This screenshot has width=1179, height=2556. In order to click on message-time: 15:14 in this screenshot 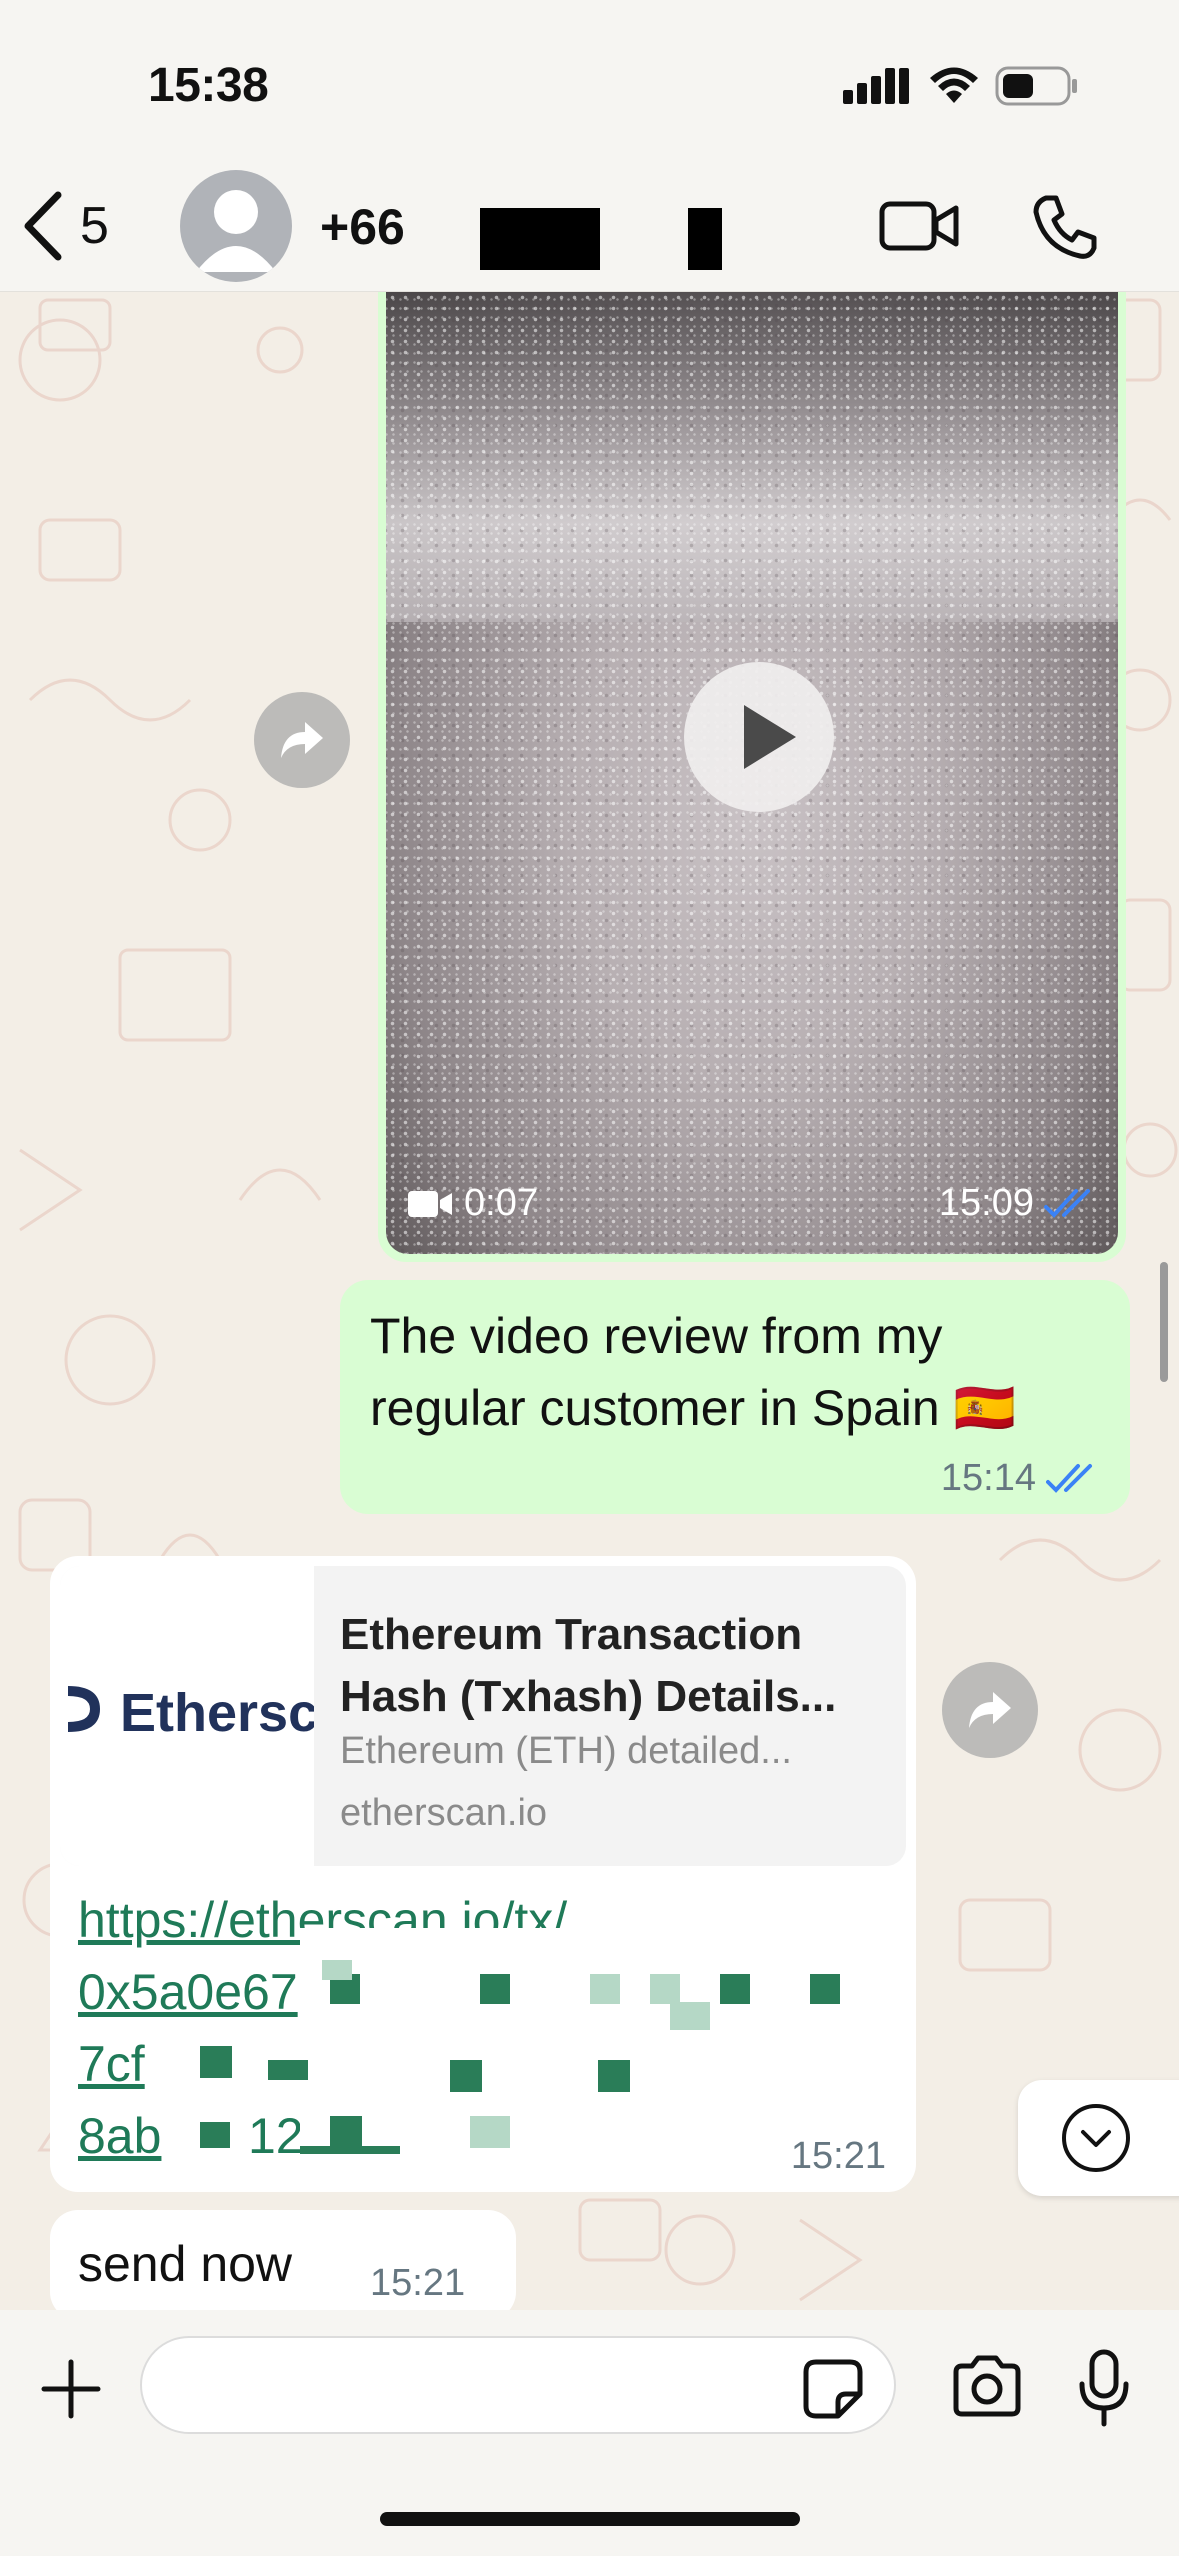, I will do `click(988, 1478)`.